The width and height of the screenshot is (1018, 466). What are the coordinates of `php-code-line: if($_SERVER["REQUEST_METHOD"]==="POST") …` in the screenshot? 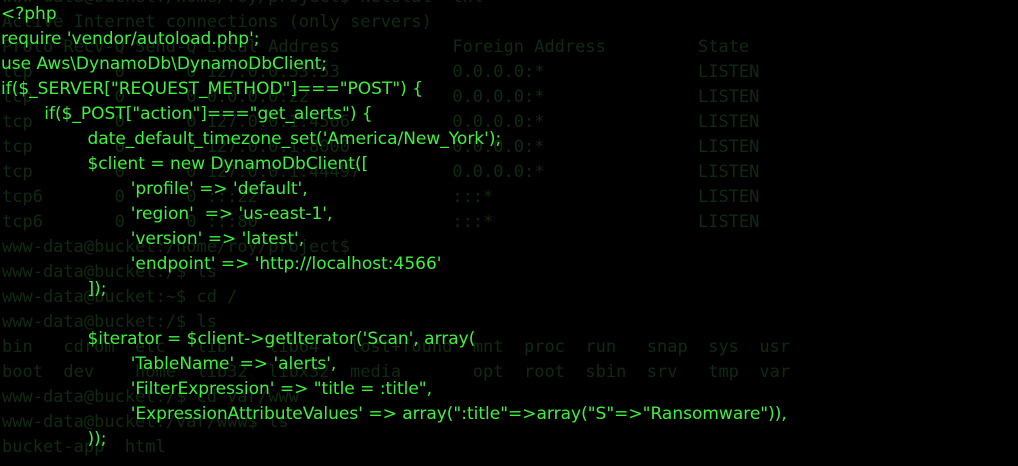 It's located at (212, 89).